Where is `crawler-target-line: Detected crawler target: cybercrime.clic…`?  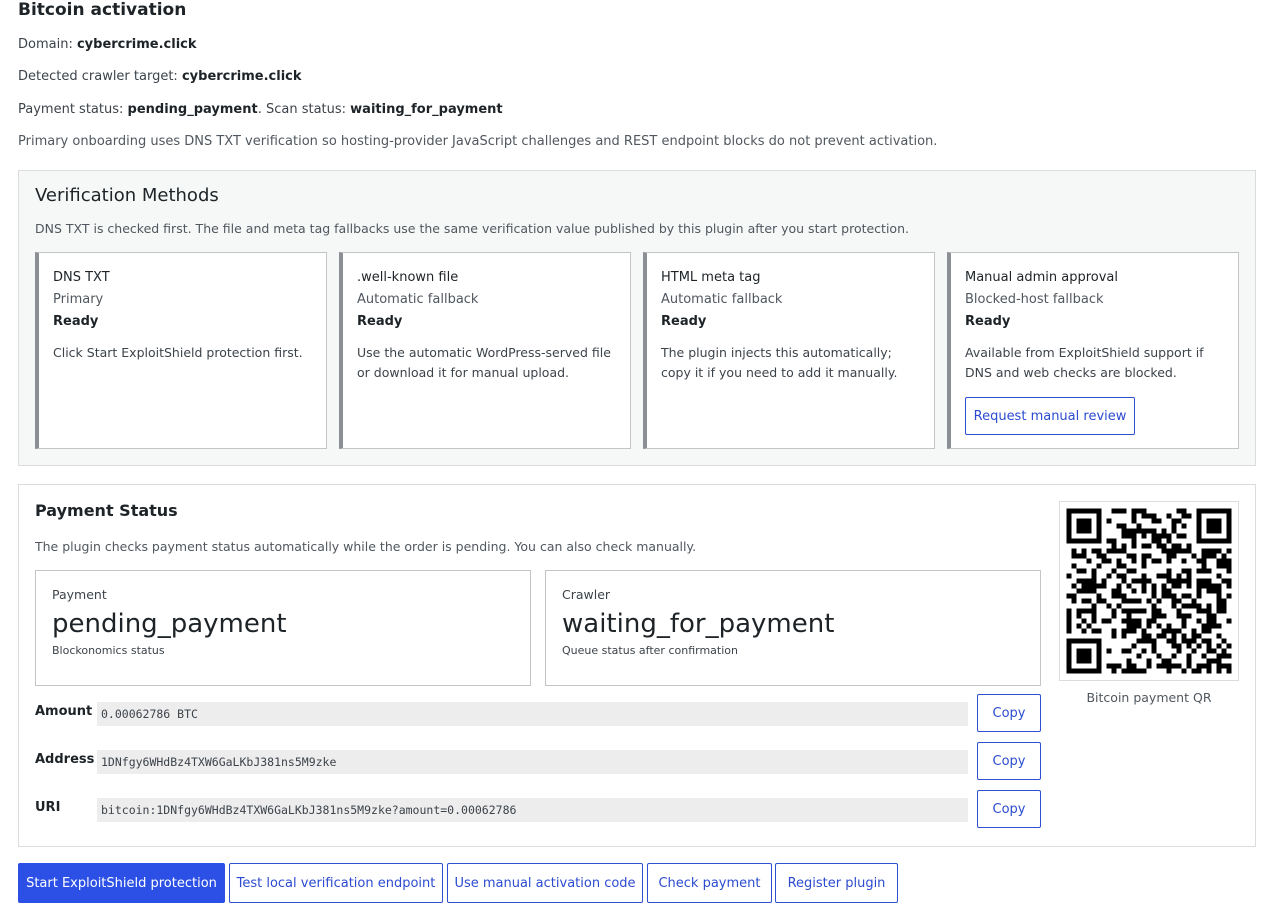 crawler-target-line: Detected crawler target: cybercrime.clic… is located at coordinates (160, 76).